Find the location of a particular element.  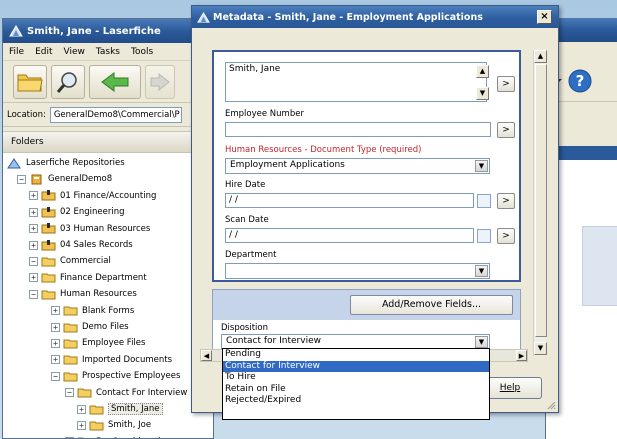

main-title-bar: Smith, Jane - Laserfiche is located at coordinates (108, 31).